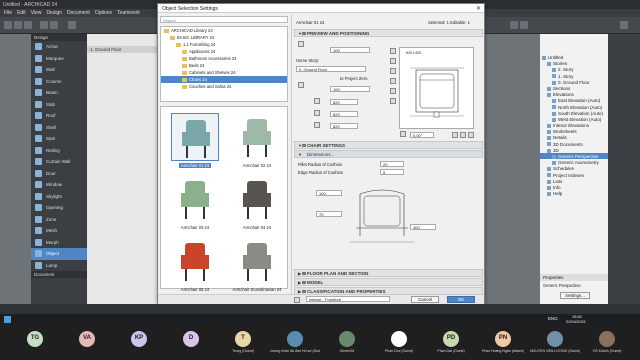  I want to click on section-floor-plan: ▶ FLOOR PLAN AND SECTION, so click(388, 273).